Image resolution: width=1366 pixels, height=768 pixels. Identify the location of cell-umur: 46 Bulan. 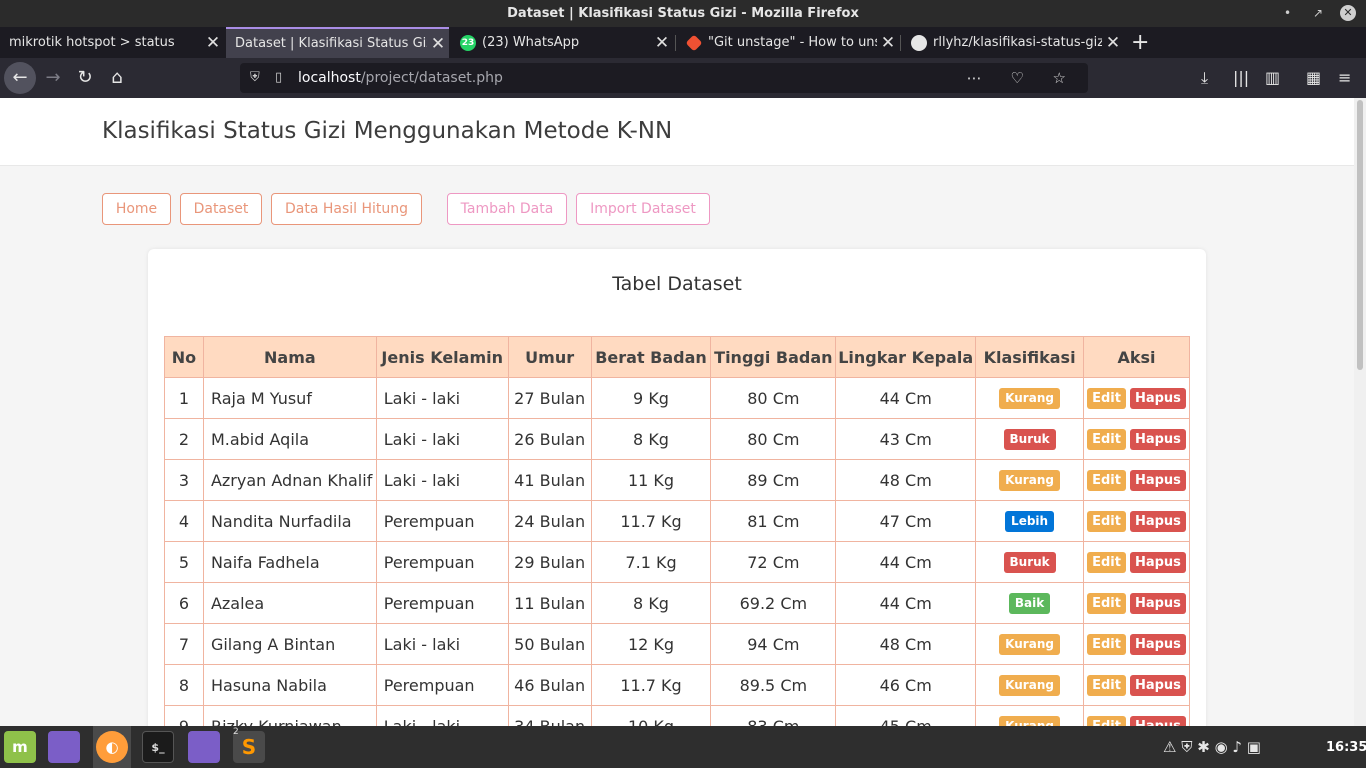
(549, 685).